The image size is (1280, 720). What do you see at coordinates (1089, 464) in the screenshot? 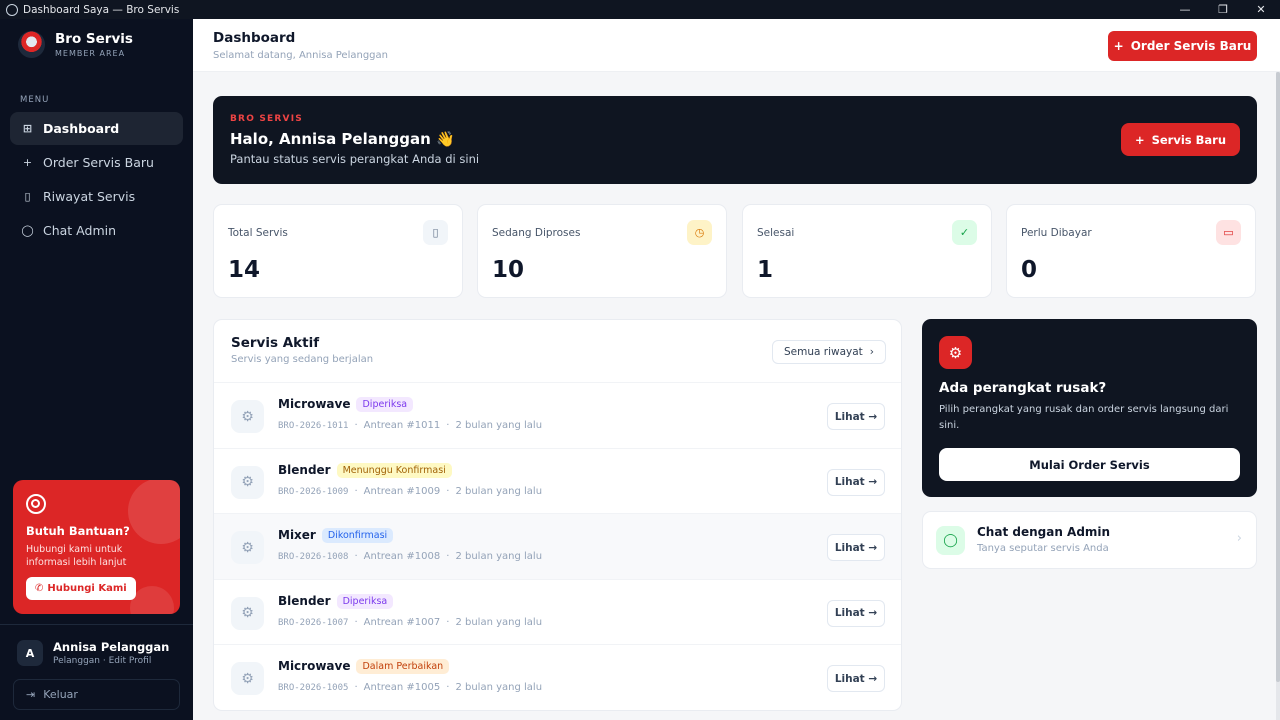
I see `start-order-button: Mulai Order Servis` at bounding box center [1089, 464].